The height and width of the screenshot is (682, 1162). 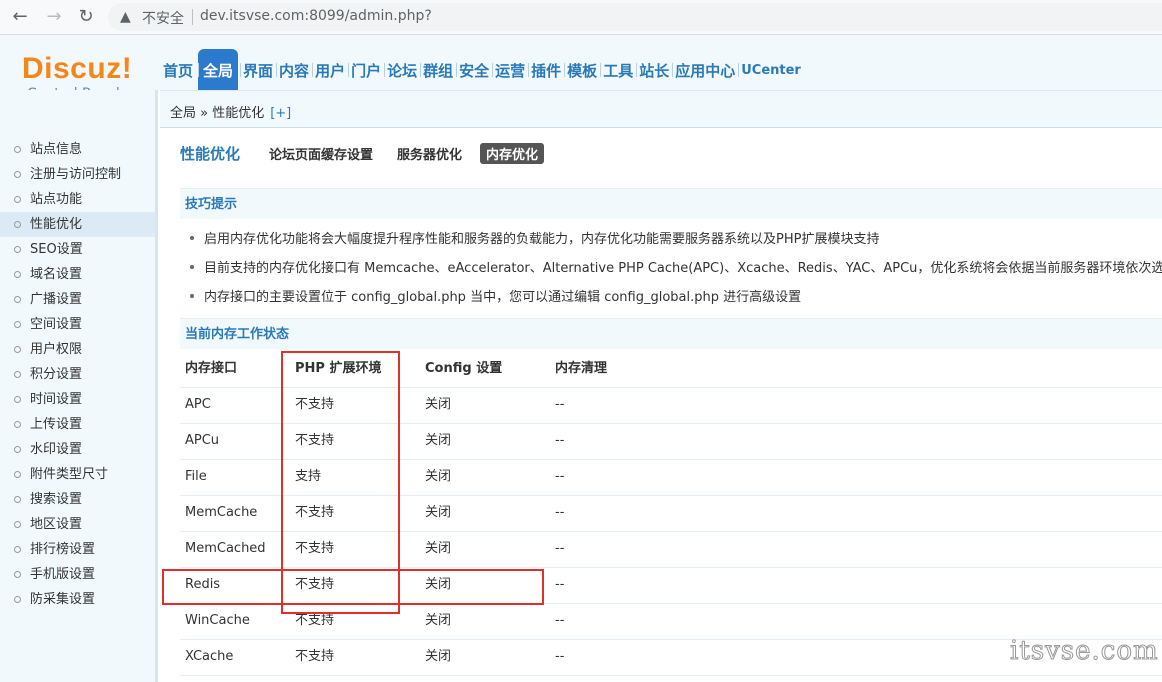 I want to click on topnav-tab: UCenter, so click(x=771, y=69).